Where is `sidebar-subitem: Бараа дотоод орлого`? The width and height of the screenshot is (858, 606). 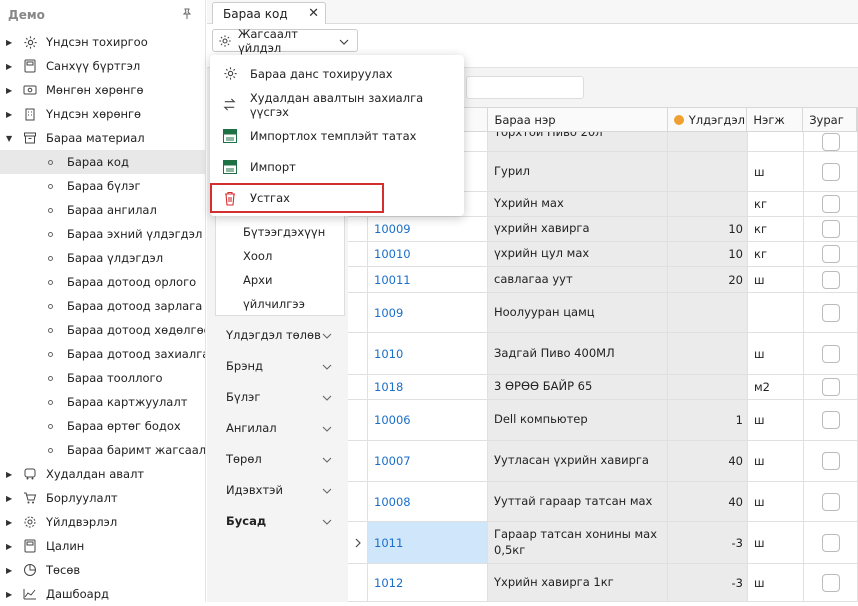
sidebar-subitem: Бараа дотоод орлого is located at coordinates (102, 282).